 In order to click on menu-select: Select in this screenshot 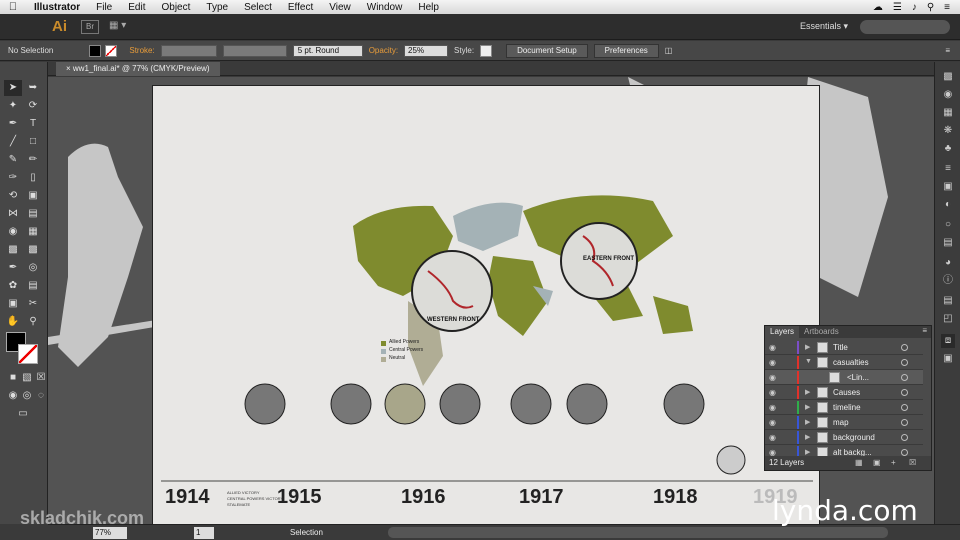, I will do `click(258, 7)`.